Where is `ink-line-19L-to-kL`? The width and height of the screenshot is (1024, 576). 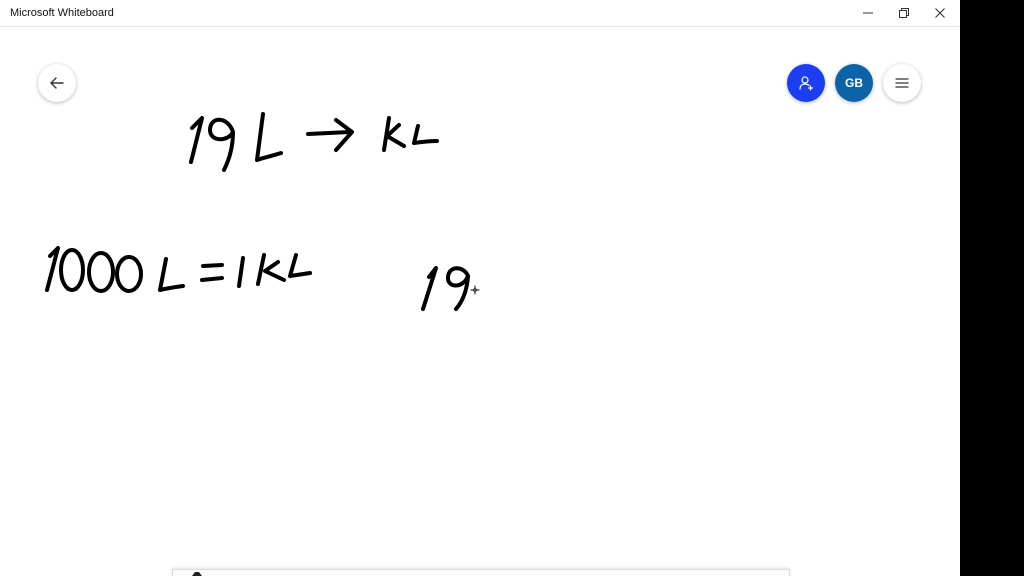 ink-line-19L-to-kL is located at coordinates (314, 142).